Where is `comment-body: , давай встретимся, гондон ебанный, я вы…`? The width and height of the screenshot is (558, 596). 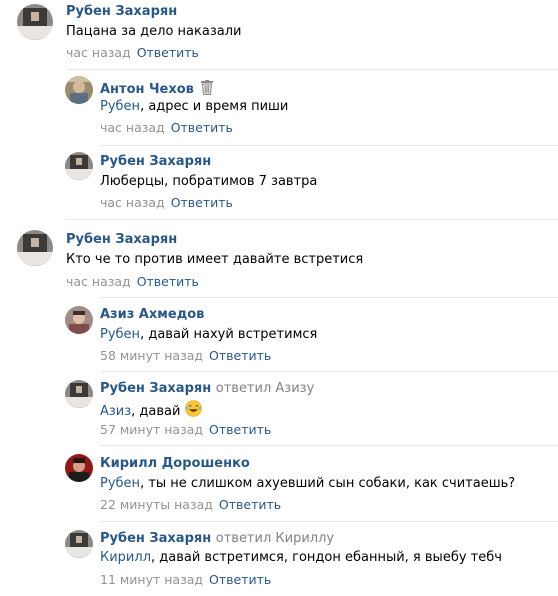
comment-body: , давай встретимся, гондон ебанный, я вы… is located at coordinates (326, 557).